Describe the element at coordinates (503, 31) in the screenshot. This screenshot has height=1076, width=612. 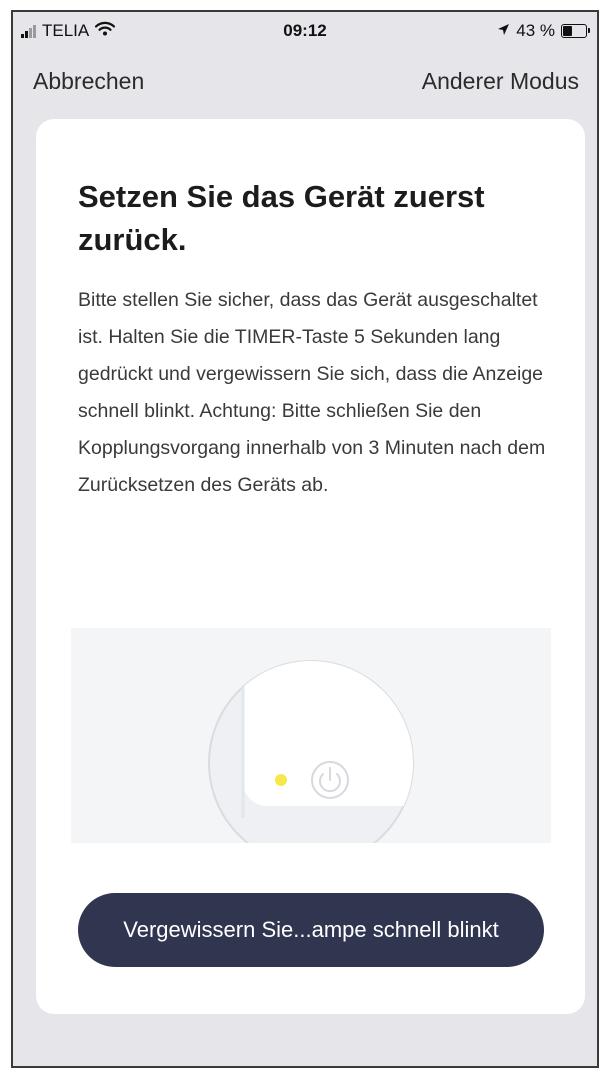
I see `location-arrow-icon` at that location.